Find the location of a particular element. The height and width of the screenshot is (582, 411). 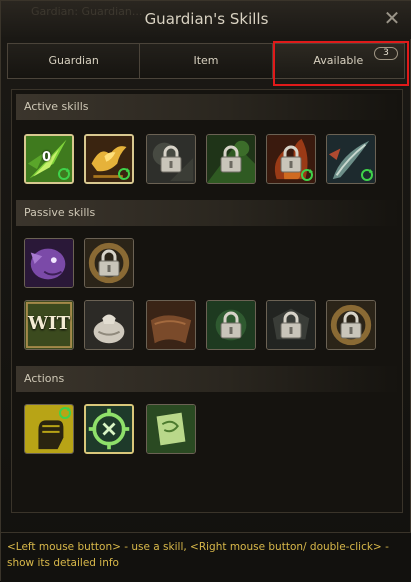

window-title: Guardian's Skills is located at coordinates (206, 19).